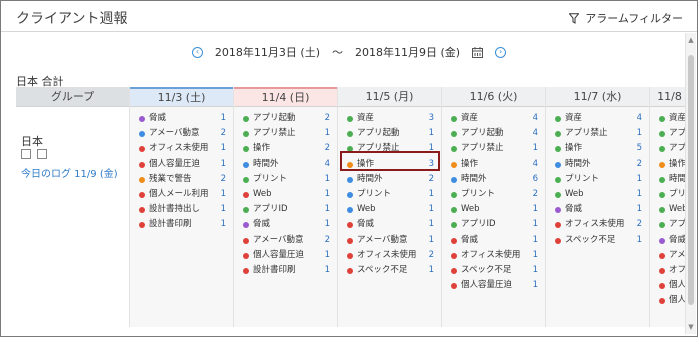  Describe the element at coordinates (286, 164) in the screenshot. I see `alarm-item: 時間外 4` at that location.